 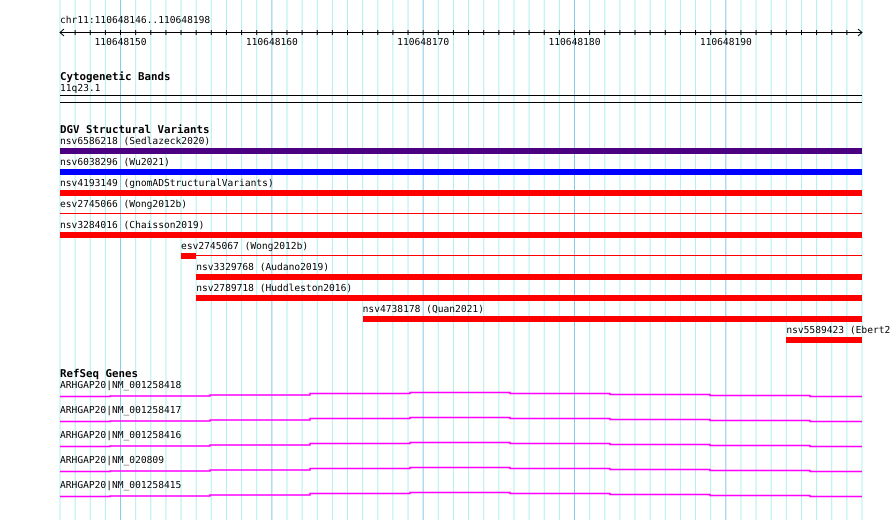 What do you see at coordinates (574, 42) in the screenshot?
I see `tick-label: 110648180` at bounding box center [574, 42].